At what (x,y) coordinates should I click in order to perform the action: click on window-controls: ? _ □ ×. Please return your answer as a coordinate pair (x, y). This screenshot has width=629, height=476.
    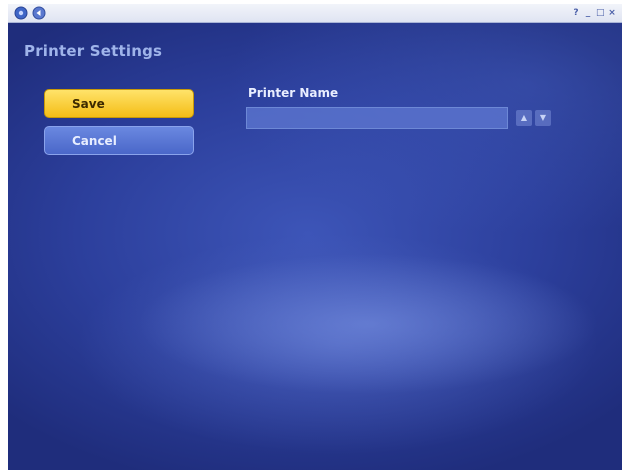
    Looking at the image, I should click on (594, 13).